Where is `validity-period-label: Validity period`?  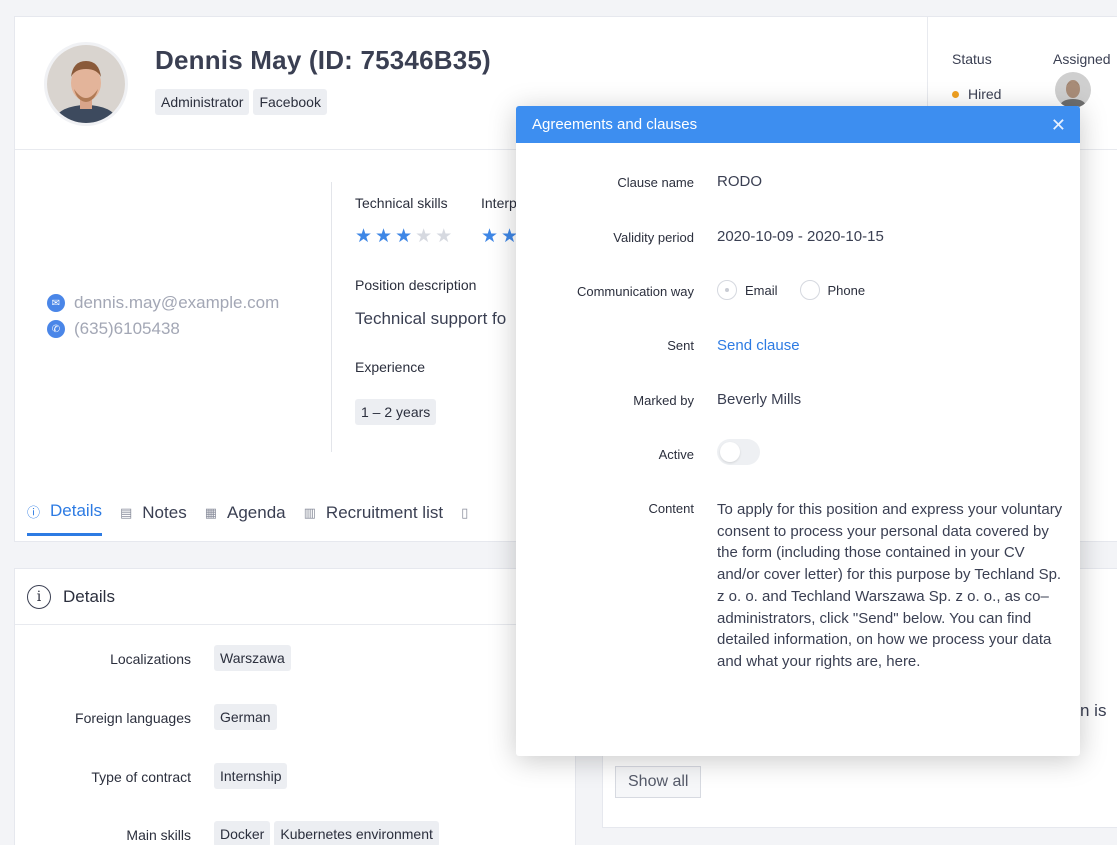 validity-period-label: Validity period is located at coordinates (653, 237).